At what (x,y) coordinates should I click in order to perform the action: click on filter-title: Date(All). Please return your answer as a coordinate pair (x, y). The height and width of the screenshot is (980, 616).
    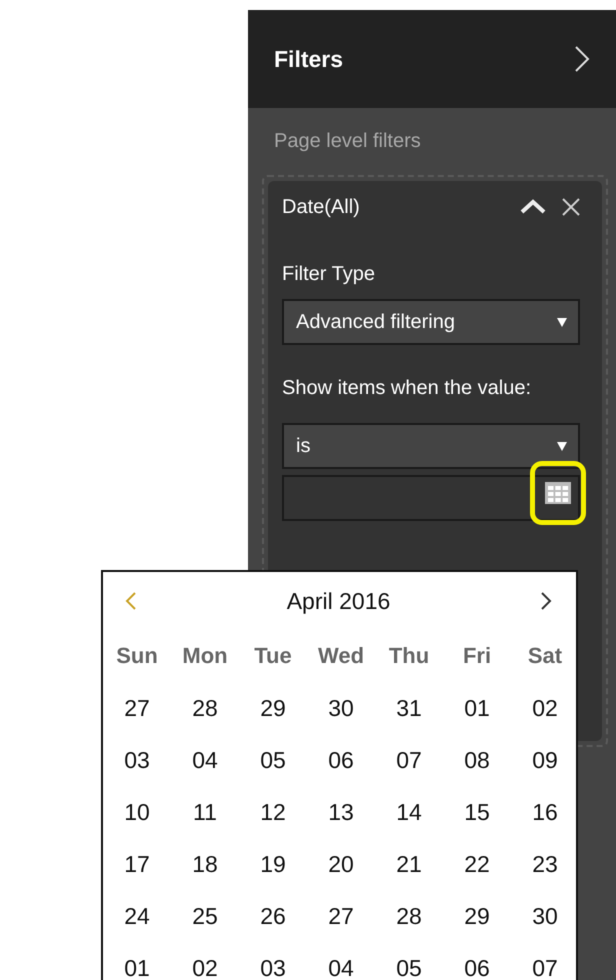
    Looking at the image, I should click on (321, 207).